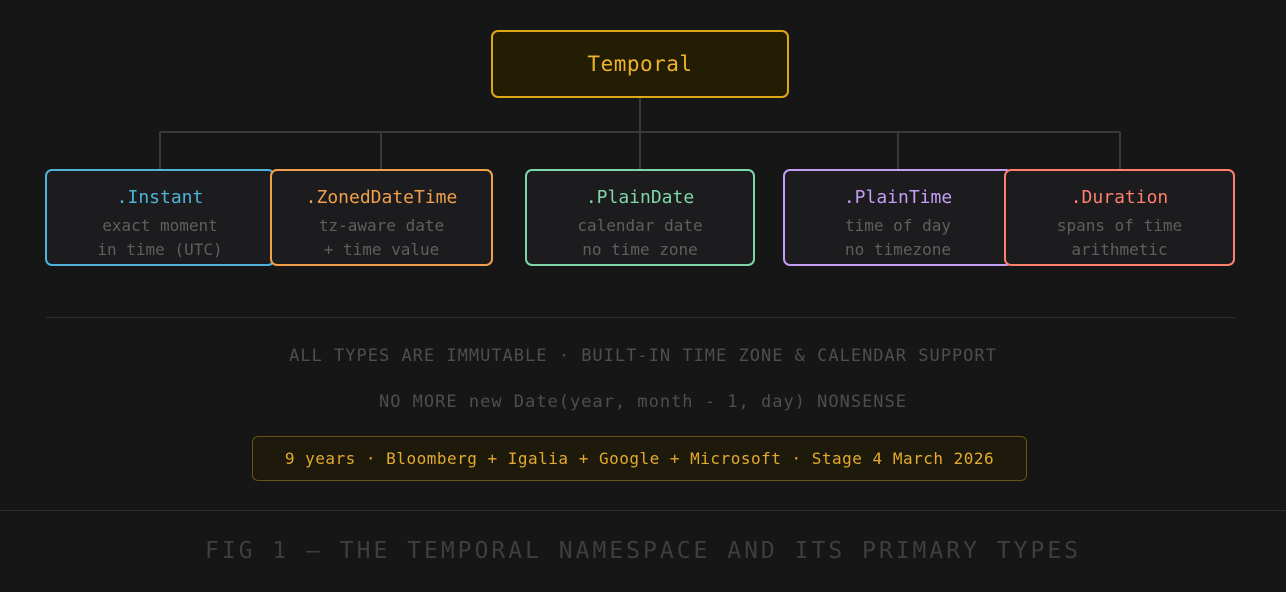 The height and width of the screenshot is (592, 1286). What do you see at coordinates (640, 249) in the screenshot?
I see `type-desc-line2: no time zone` at bounding box center [640, 249].